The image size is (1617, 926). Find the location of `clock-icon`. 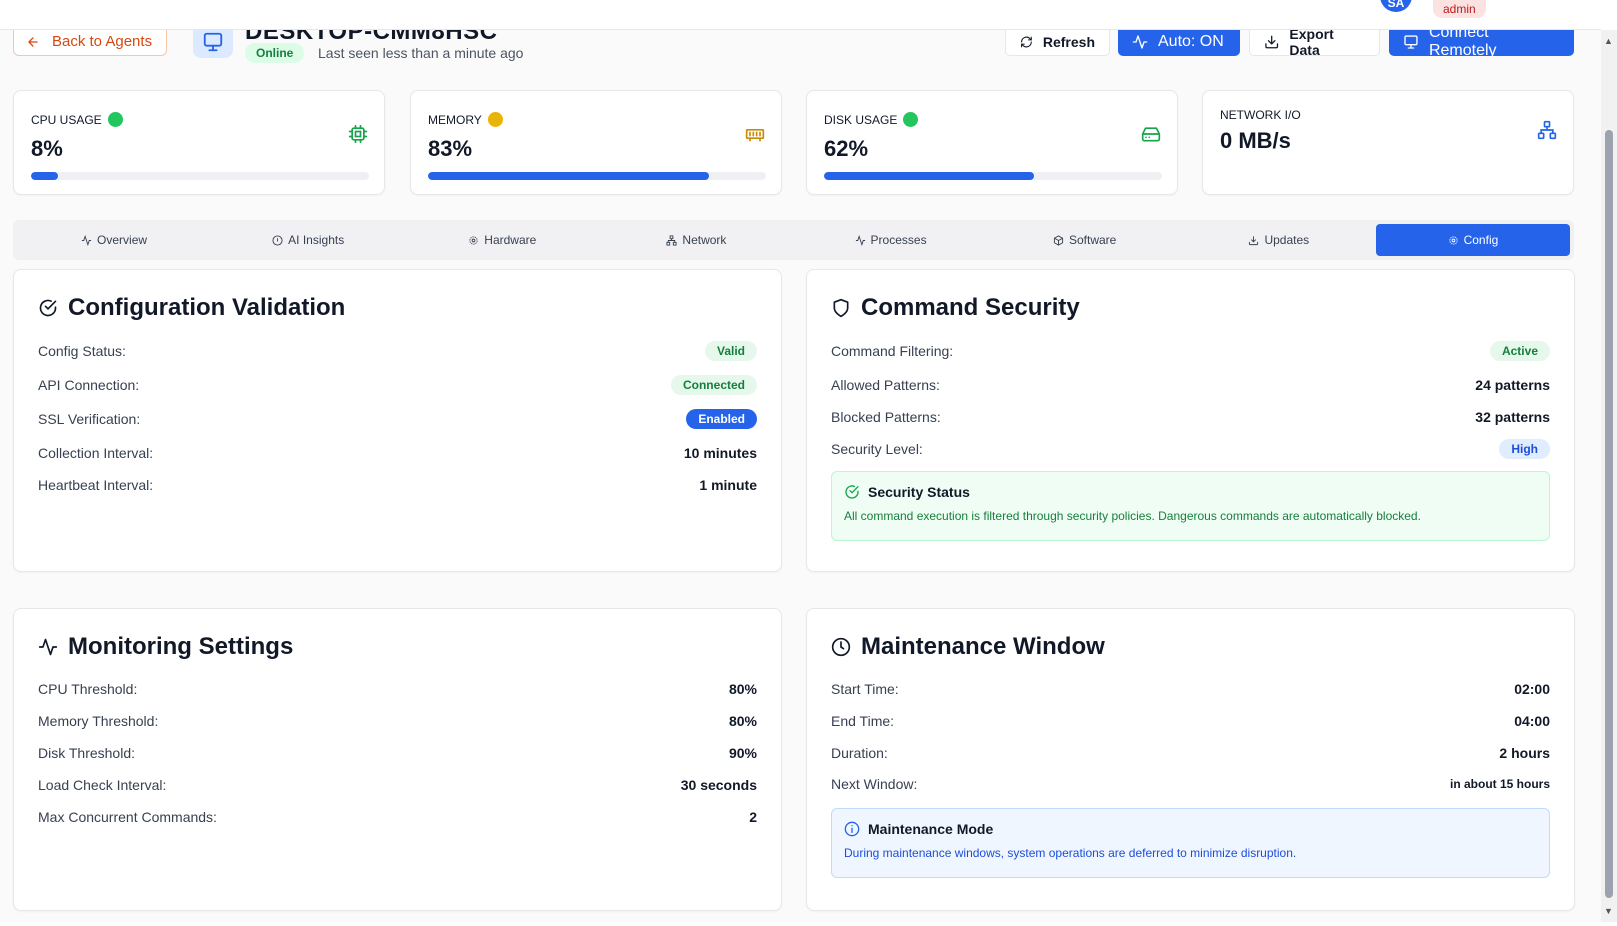

clock-icon is located at coordinates (841, 647).